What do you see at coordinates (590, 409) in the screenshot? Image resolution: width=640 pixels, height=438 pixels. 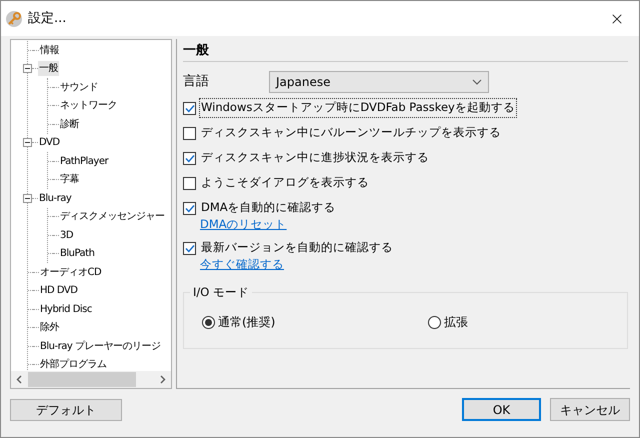 I see `cancel-button: キャンセル` at bounding box center [590, 409].